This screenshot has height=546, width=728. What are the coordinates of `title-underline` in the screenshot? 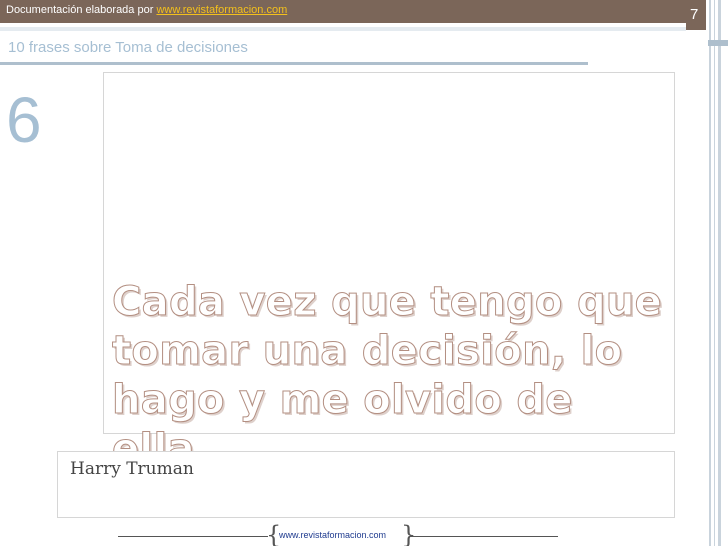 It's located at (294, 63).